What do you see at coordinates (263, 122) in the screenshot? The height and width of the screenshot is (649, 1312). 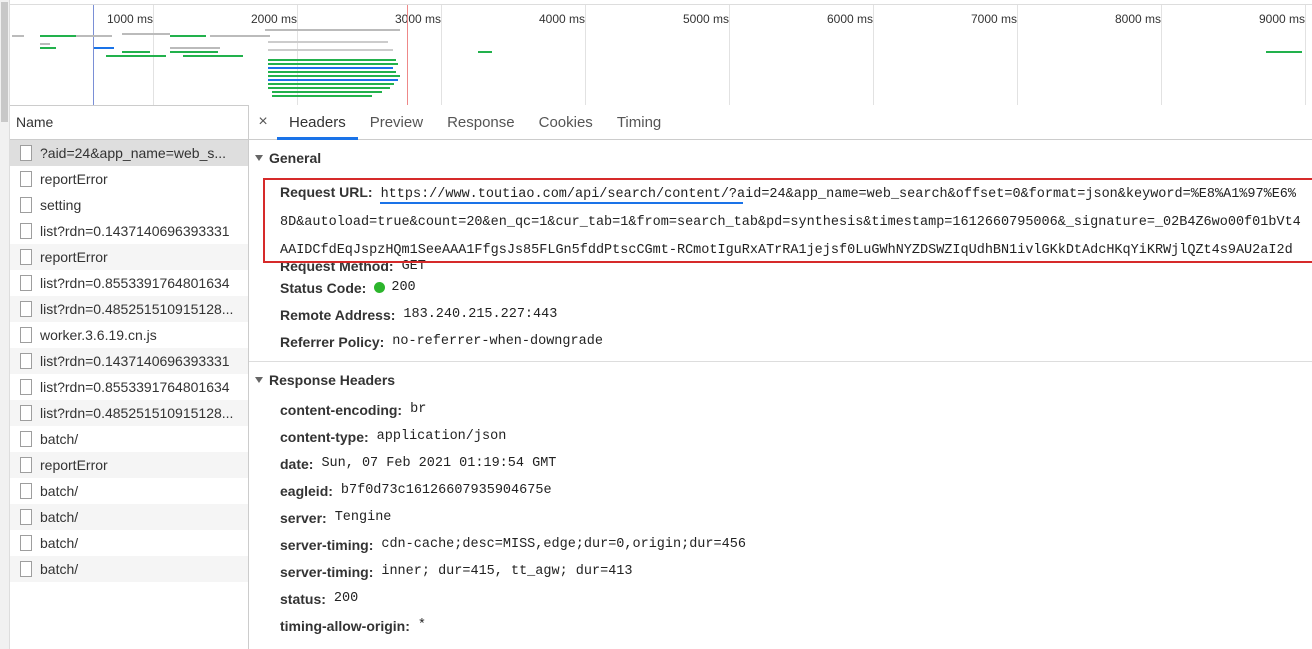 I see `close-icon: ×` at bounding box center [263, 122].